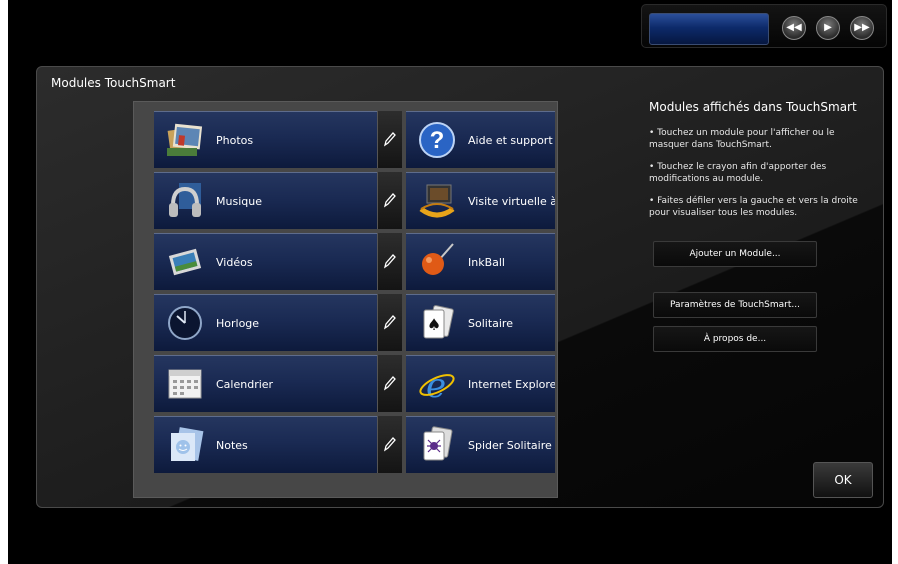  I want to click on module-label: Photos, so click(235, 140).